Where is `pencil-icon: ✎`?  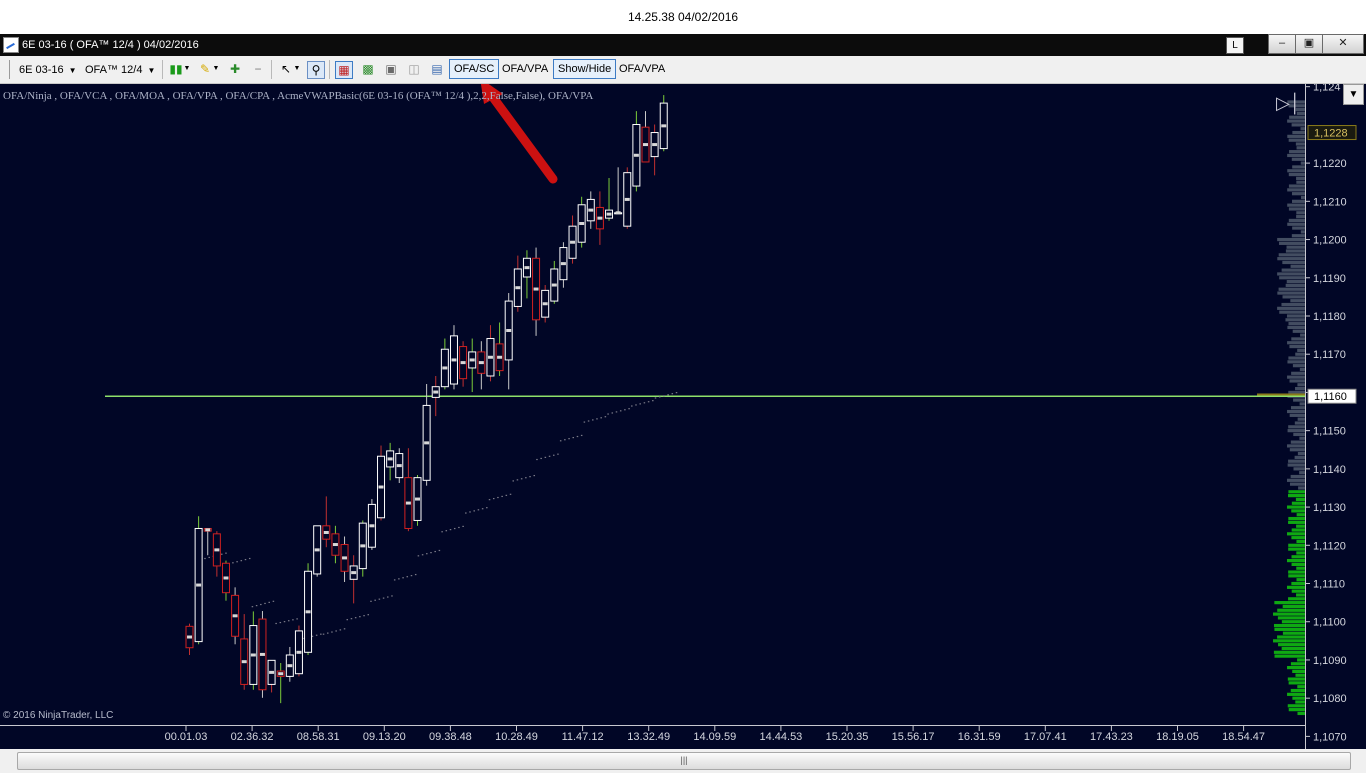
pencil-icon: ✎ is located at coordinates (205, 69).